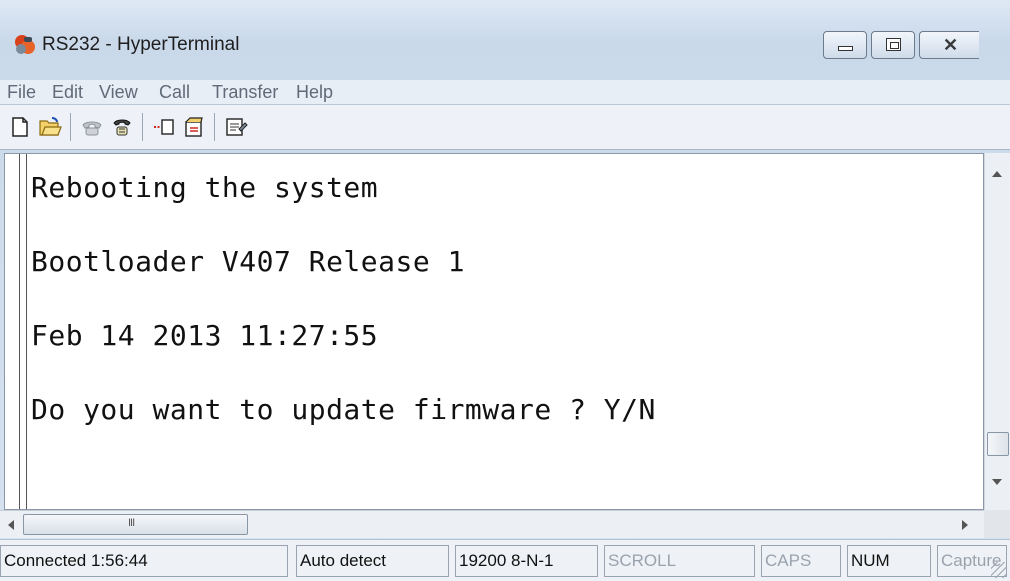 The image size is (1010, 581). Describe the element at coordinates (245, 92) in the screenshot. I see `menu-transfer: Transfer` at that location.